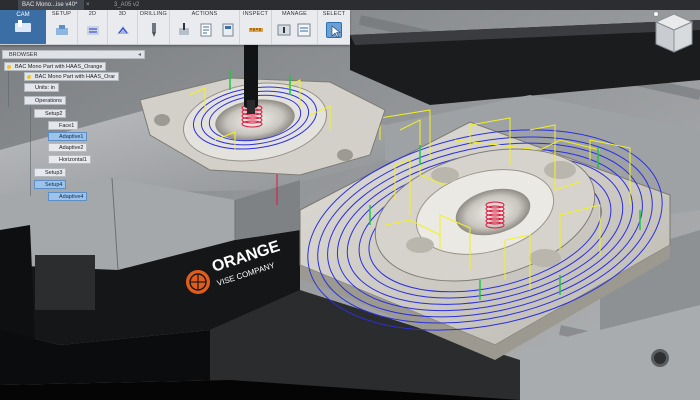  I want to click on tree-operations: Operations, so click(45, 100).